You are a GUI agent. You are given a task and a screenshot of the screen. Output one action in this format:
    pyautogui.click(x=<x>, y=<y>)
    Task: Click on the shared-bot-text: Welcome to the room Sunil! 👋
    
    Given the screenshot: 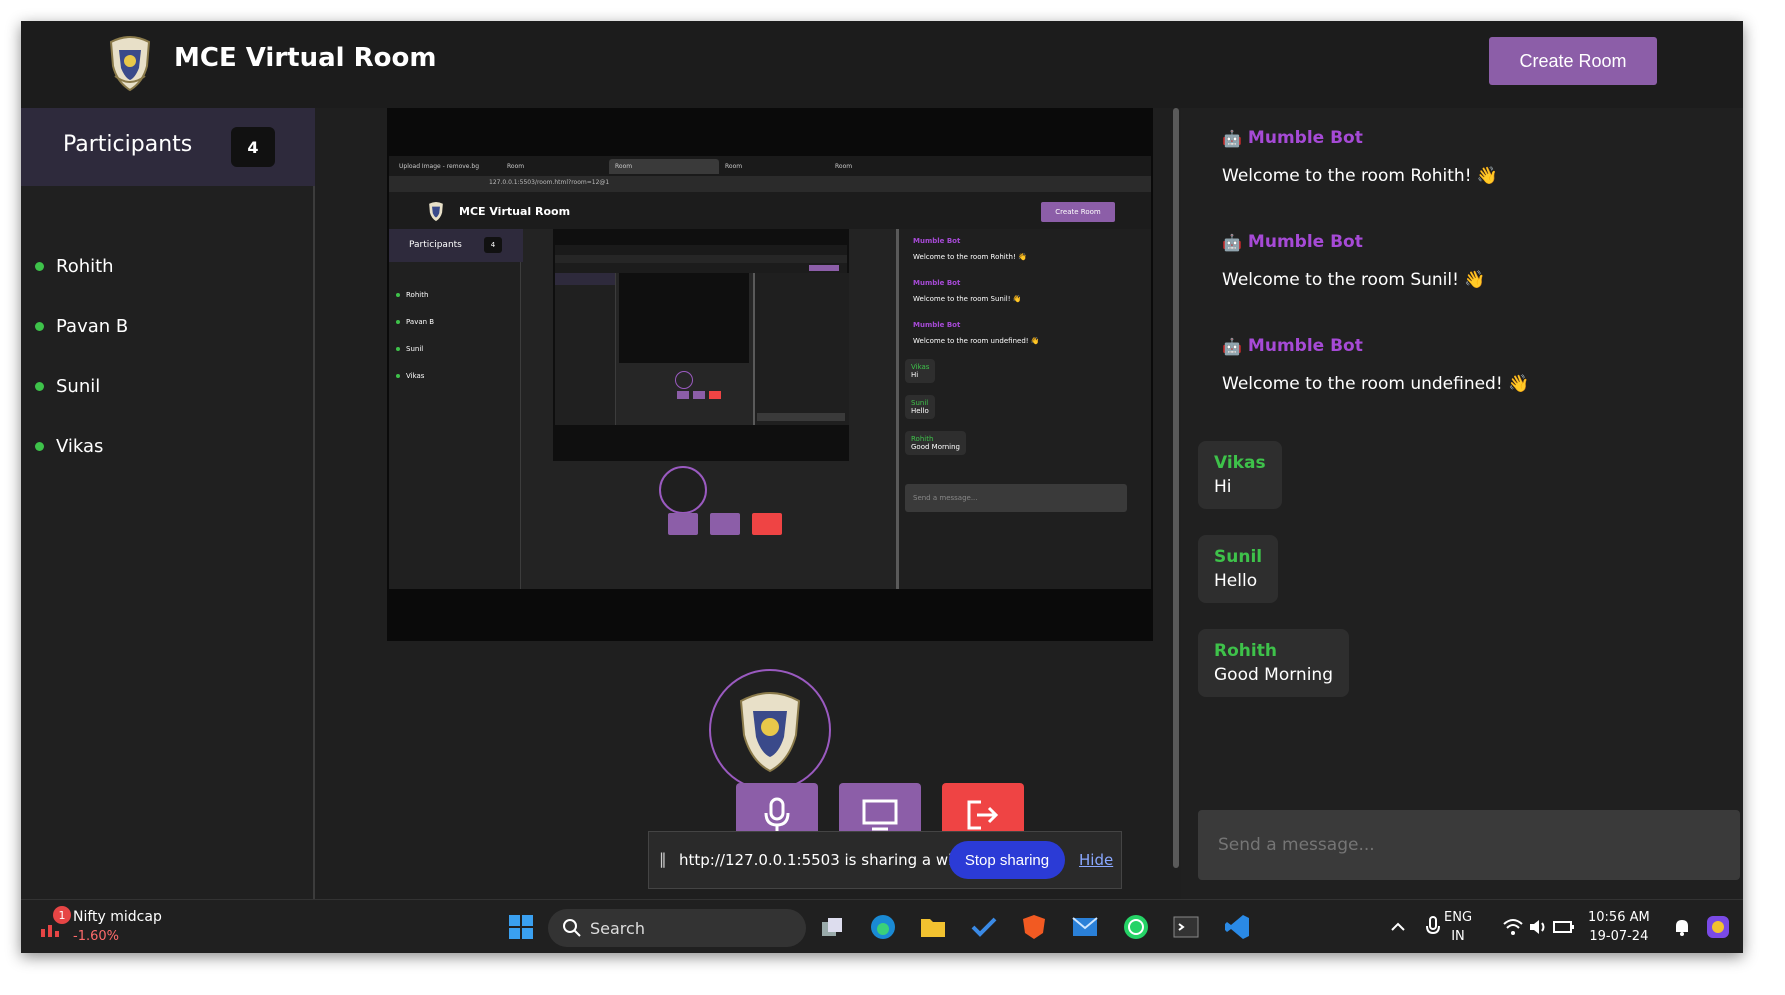 What is the action you would take?
    pyautogui.click(x=967, y=299)
    